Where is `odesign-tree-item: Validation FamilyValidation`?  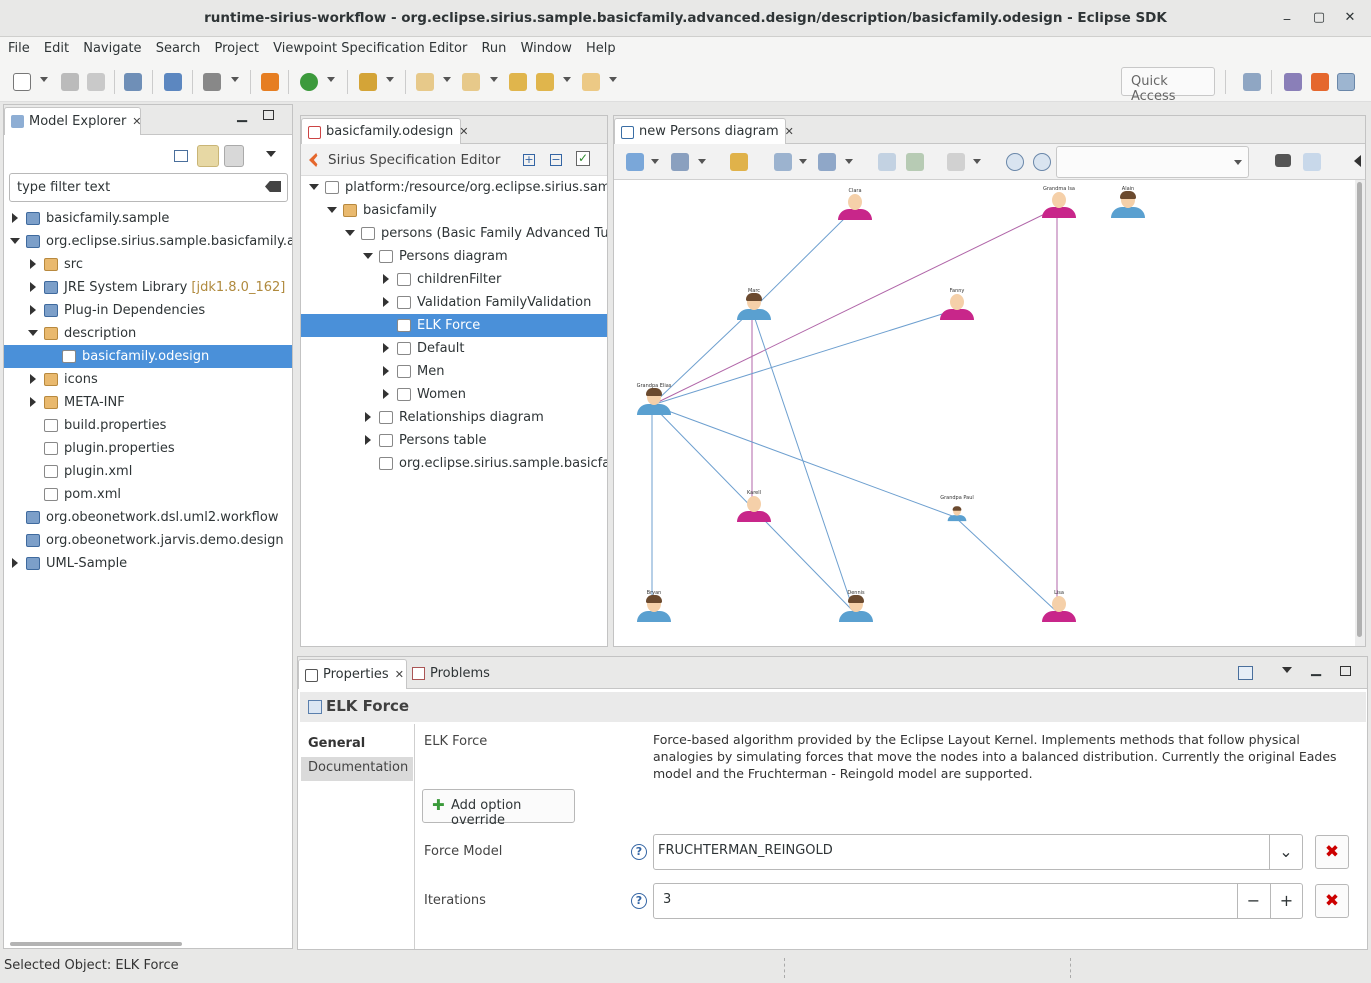 odesign-tree-item: Validation FamilyValidation is located at coordinates (454, 302).